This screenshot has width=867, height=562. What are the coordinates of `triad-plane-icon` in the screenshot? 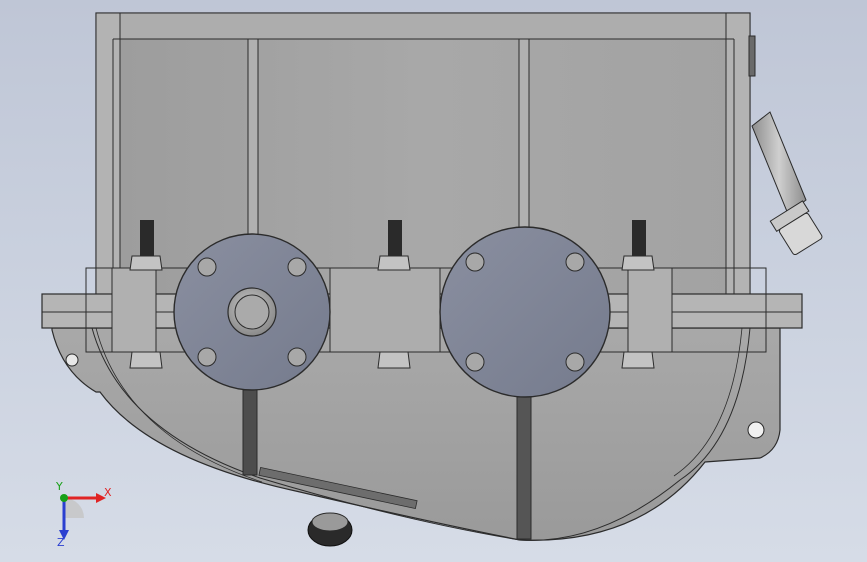 It's located at (74, 508).